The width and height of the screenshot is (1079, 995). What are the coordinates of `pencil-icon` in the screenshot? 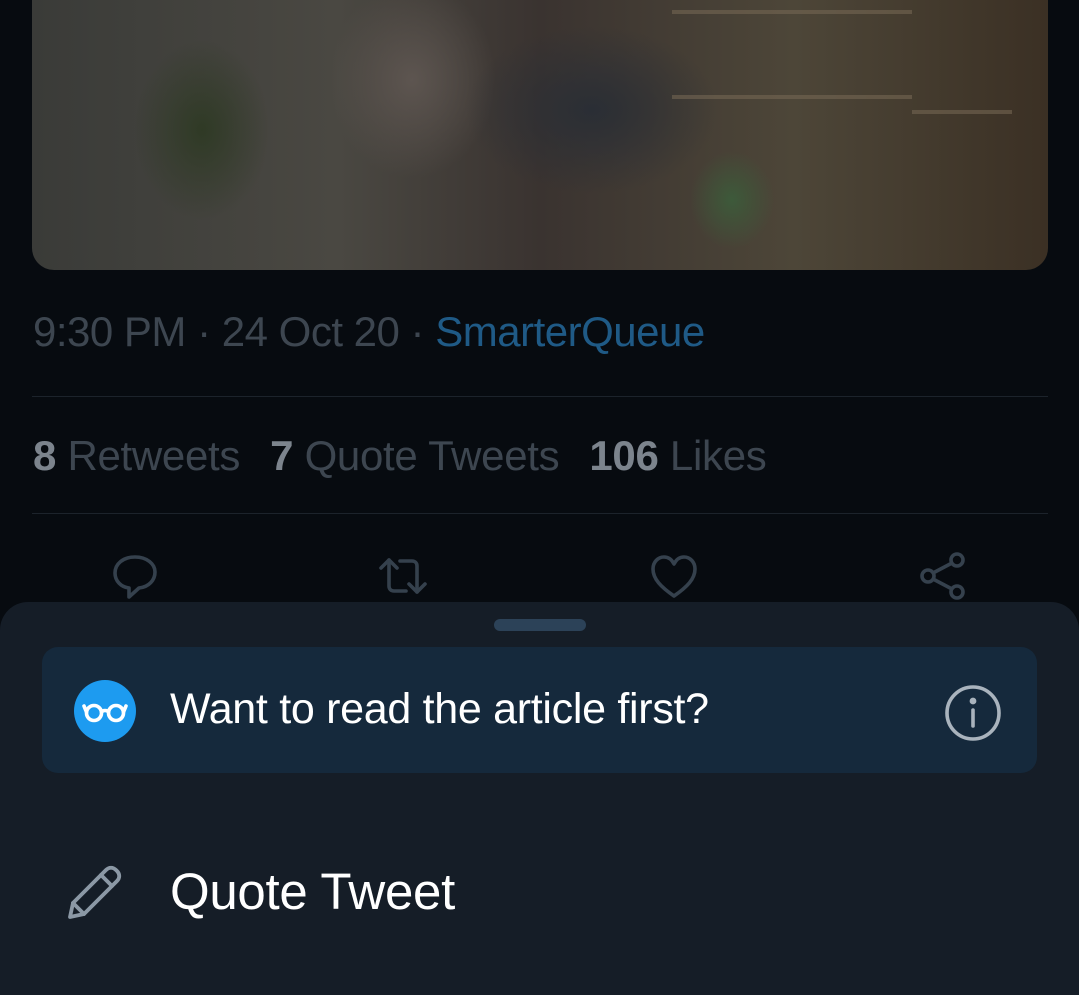 It's located at (95, 892).